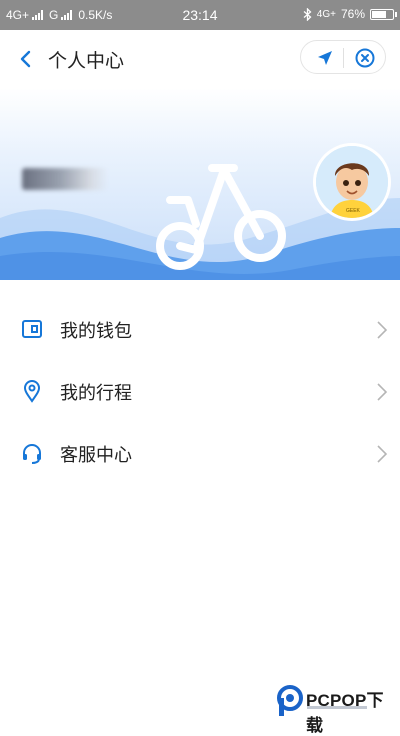  Describe the element at coordinates (221, 217) in the screenshot. I see `bike-illustration` at that location.